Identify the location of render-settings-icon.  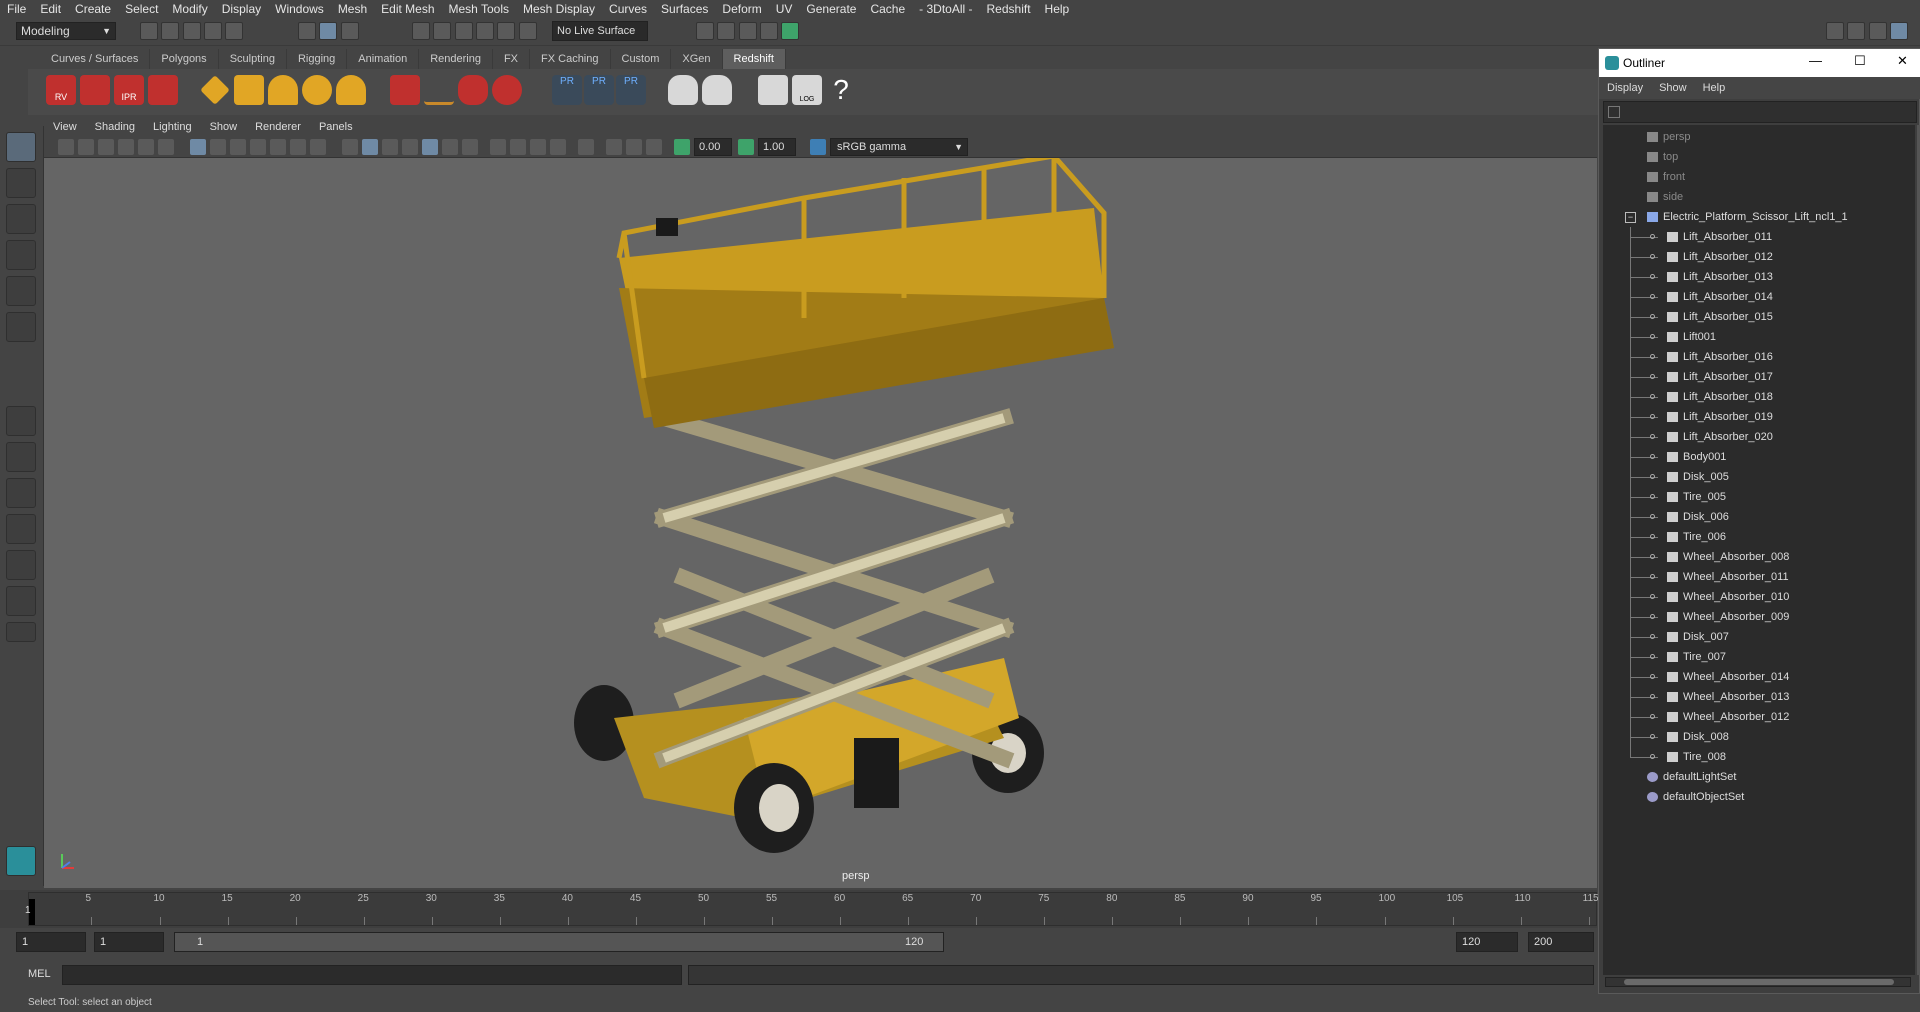
(163, 90).